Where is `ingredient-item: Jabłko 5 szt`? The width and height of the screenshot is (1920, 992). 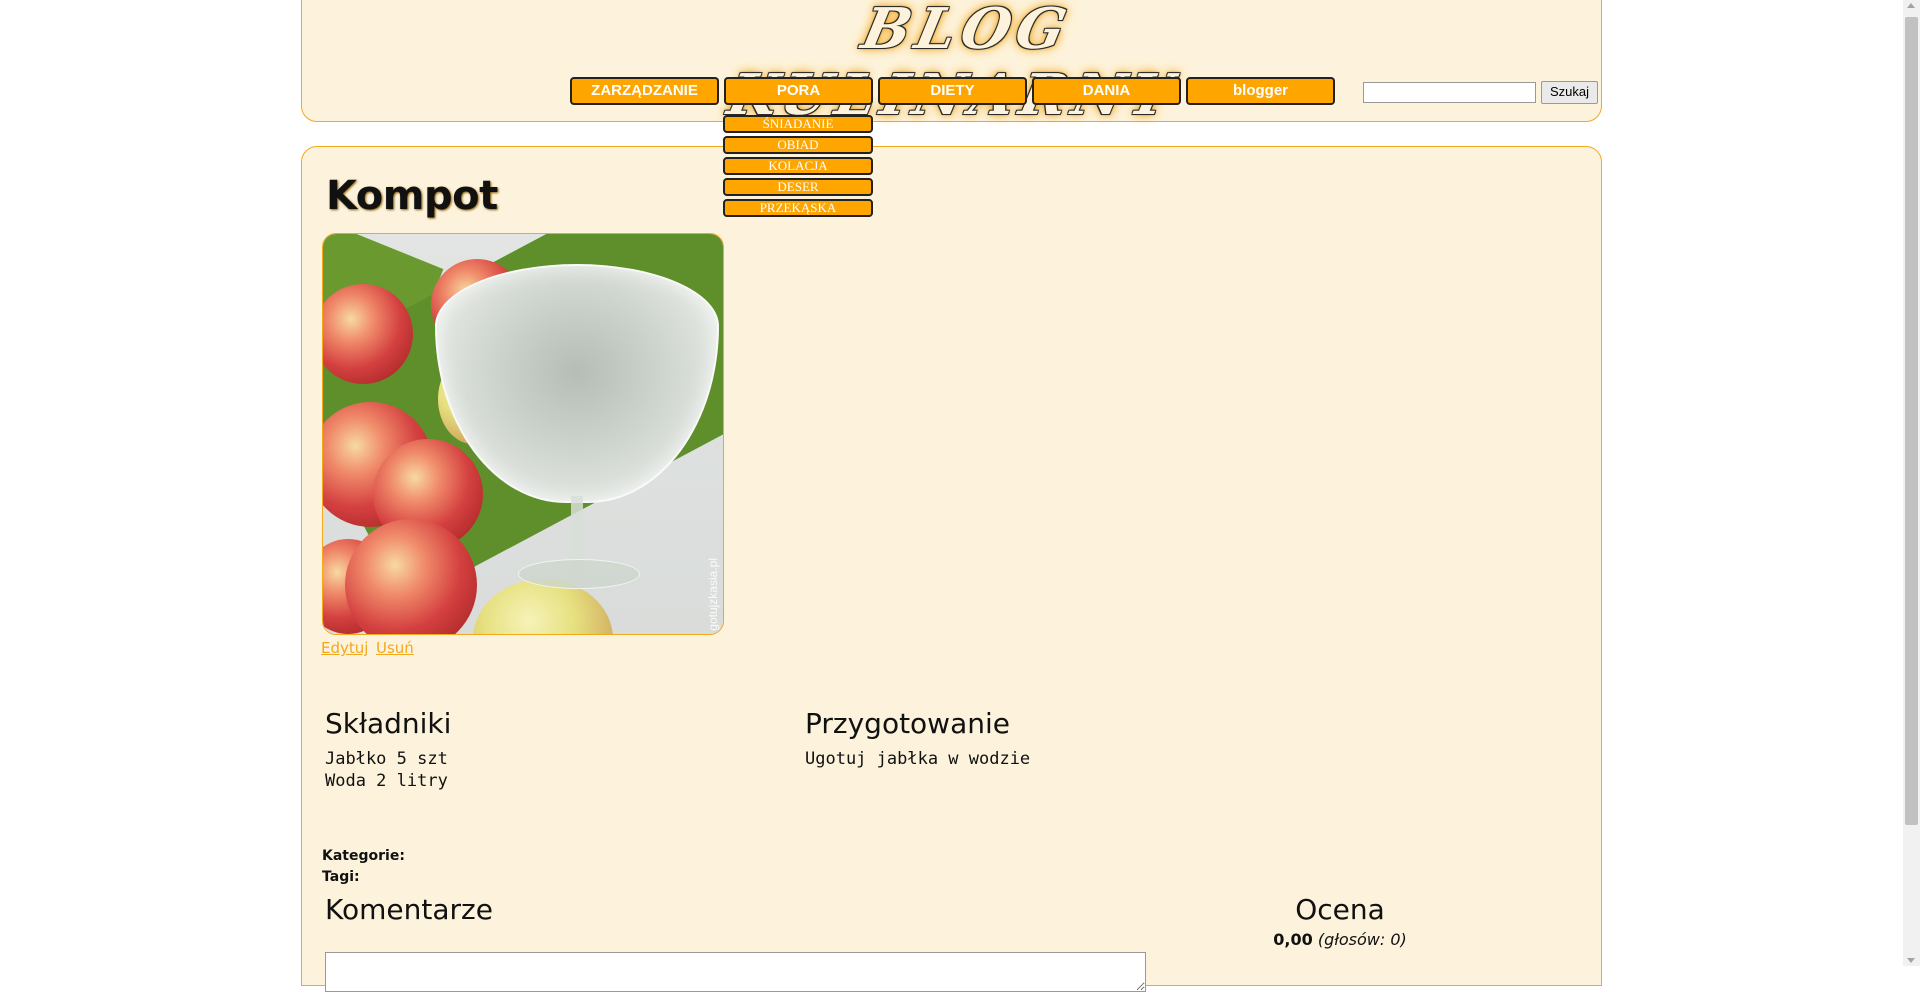
ingredient-item: Jabłko 5 szt is located at coordinates (386, 759).